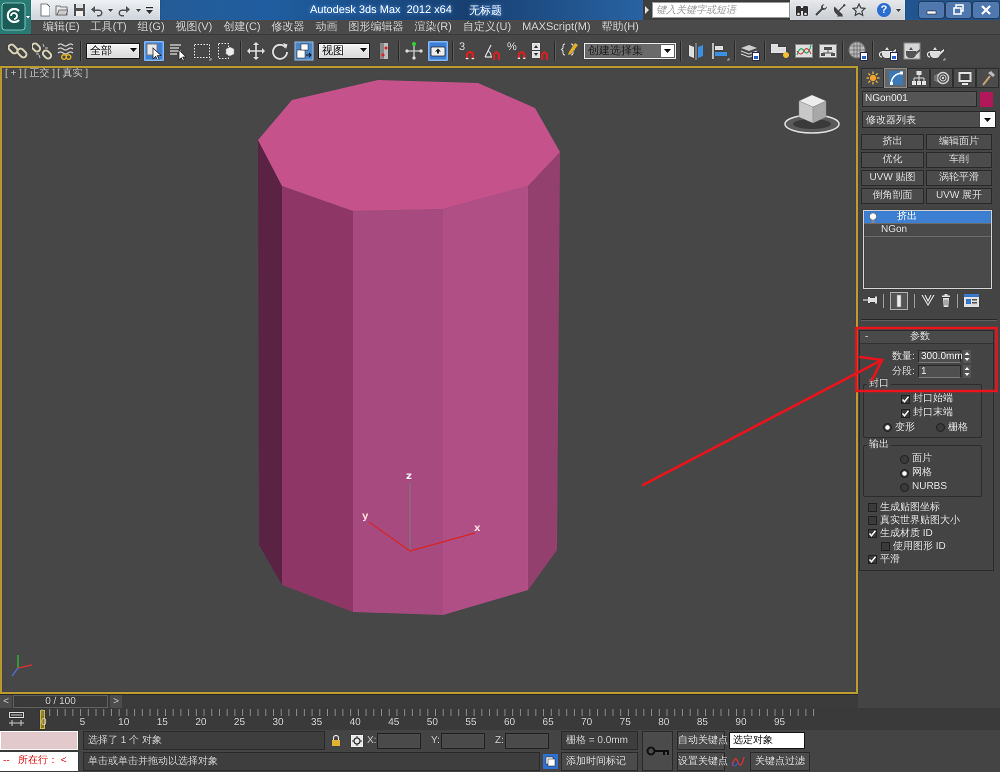 The height and width of the screenshot is (772, 1000). What do you see at coordinates (929, 119) in the screenshot?
I see `modifier-list-dropdown: 修改器列表` at bounding box center [929, 119].